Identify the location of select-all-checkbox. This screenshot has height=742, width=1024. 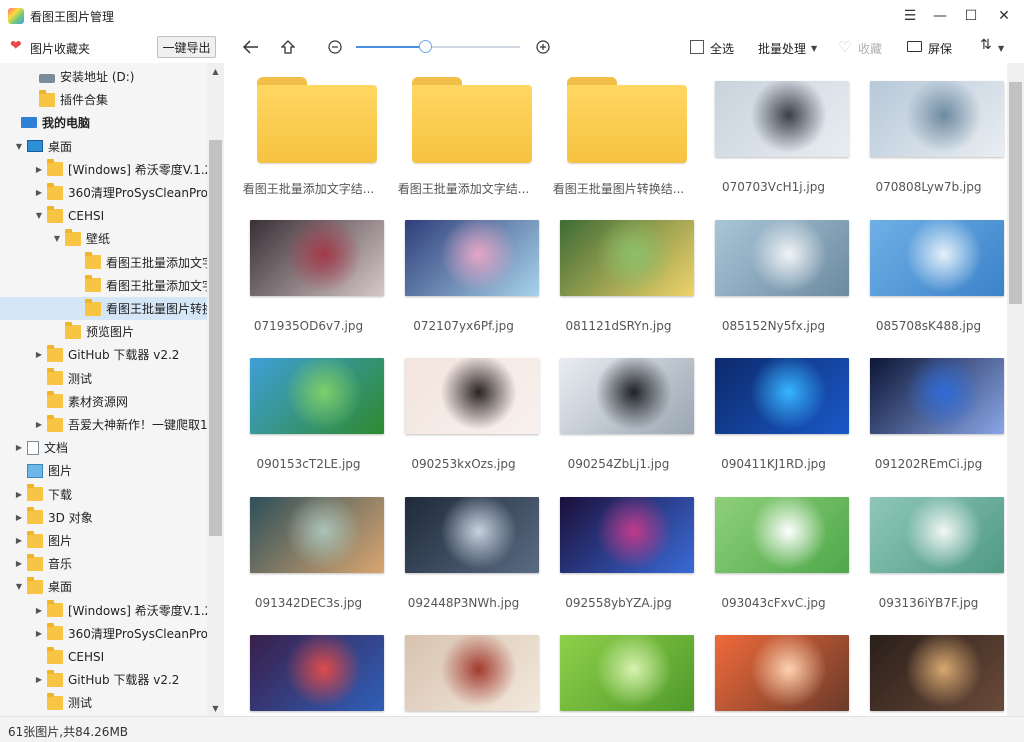
(697, 47).